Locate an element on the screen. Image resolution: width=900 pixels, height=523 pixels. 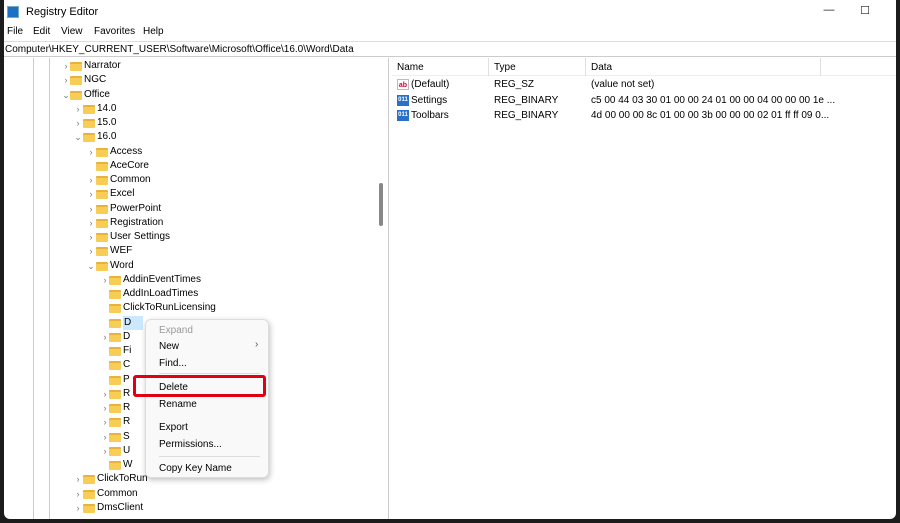
tree-node: ClickToRunLicensing is located at coordinates (189, 308).